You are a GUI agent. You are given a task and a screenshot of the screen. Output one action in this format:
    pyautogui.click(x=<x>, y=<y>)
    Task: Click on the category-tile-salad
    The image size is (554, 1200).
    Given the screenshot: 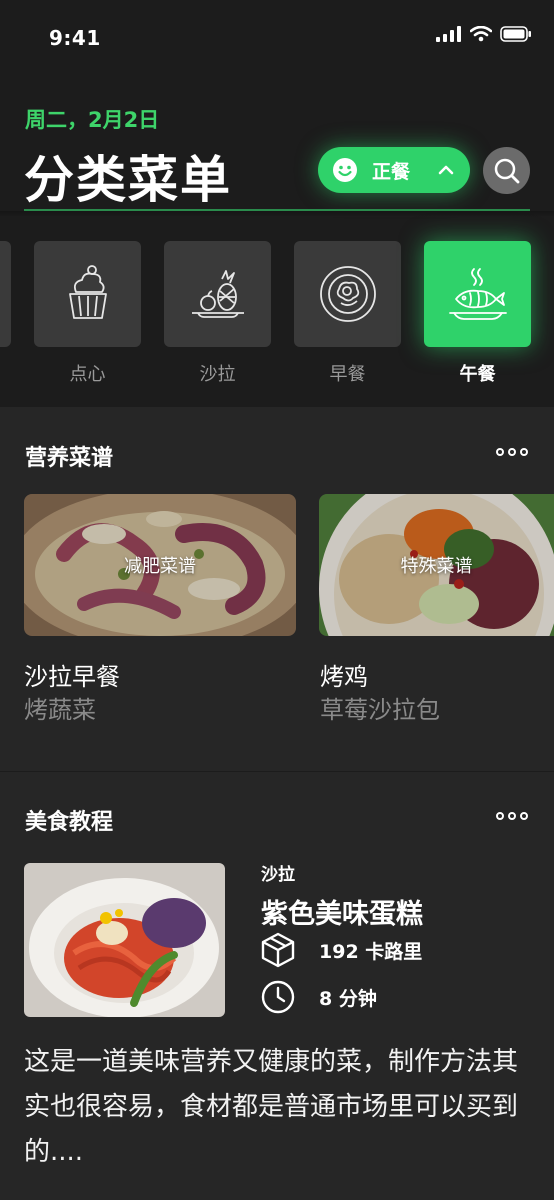 What is the action you would take?
    pyautogui.click(x=217, y=294)
    